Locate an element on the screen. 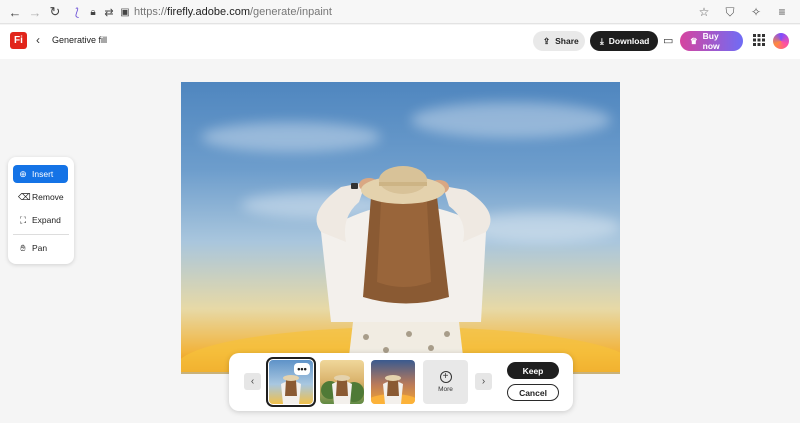 This screenshot has width=800, height=423. page-title: Generative fill is located at coordinates (80, 40).